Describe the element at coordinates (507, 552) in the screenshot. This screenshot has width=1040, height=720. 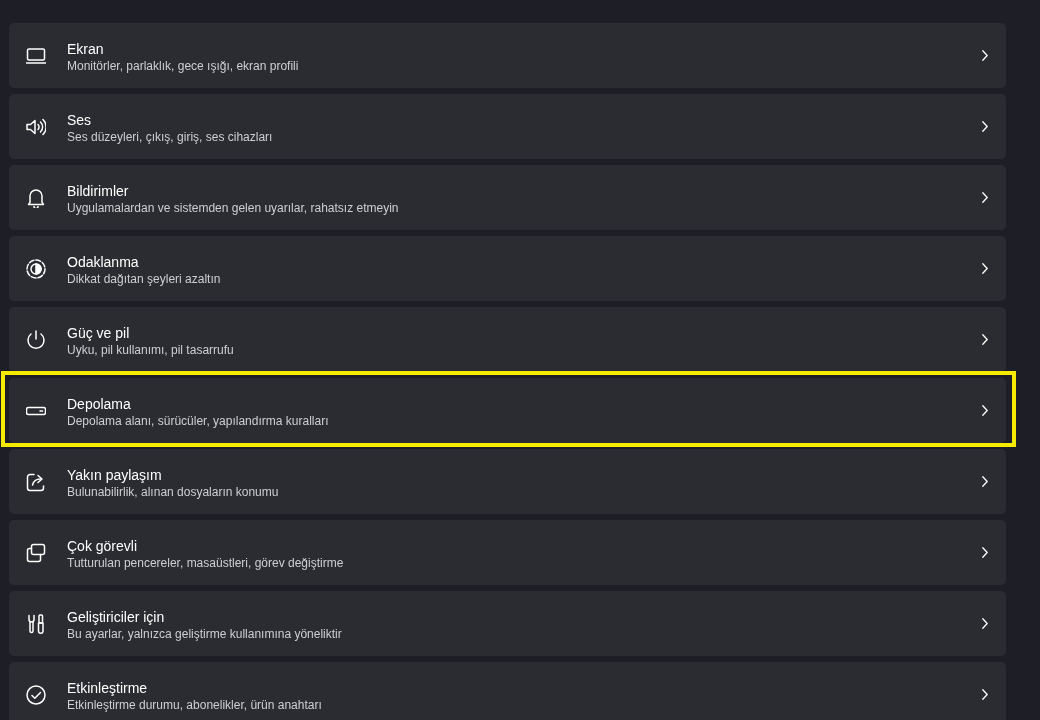
I see `settings-item: Çok görevli Tutturulan pencereler, masaüstleri, görev değiştirme` at that location.